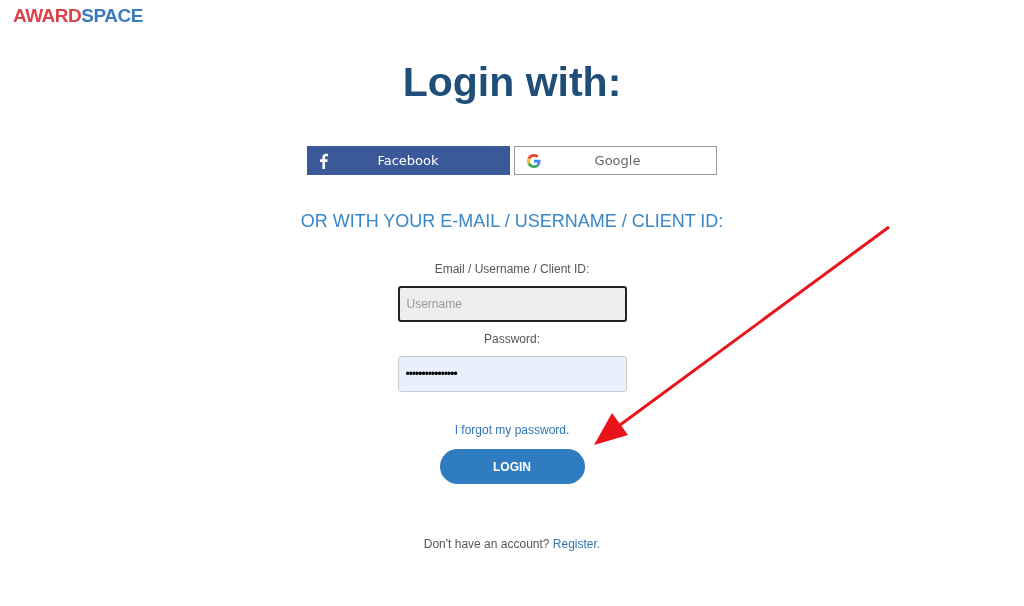 Image resolution: width=1024 pixels, height=606 pixels. What do you see at coordinates (512, 269) in the screenshot?
I see `field-label: Email / Username / Client ID:` at bounding box center [512, 269].